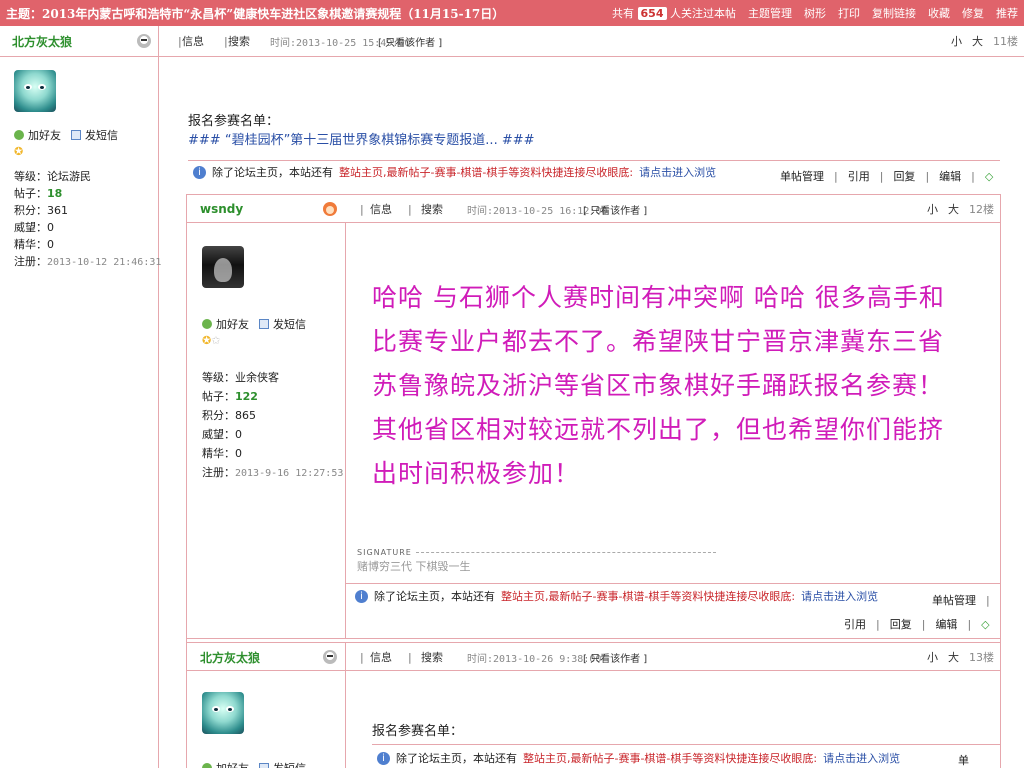 The width and height of the screenshot is (1024, 768). I want to click on post12-line-4: 其他省区相对较远就不列出了，但也希望你们能挤, so click(658, 429).